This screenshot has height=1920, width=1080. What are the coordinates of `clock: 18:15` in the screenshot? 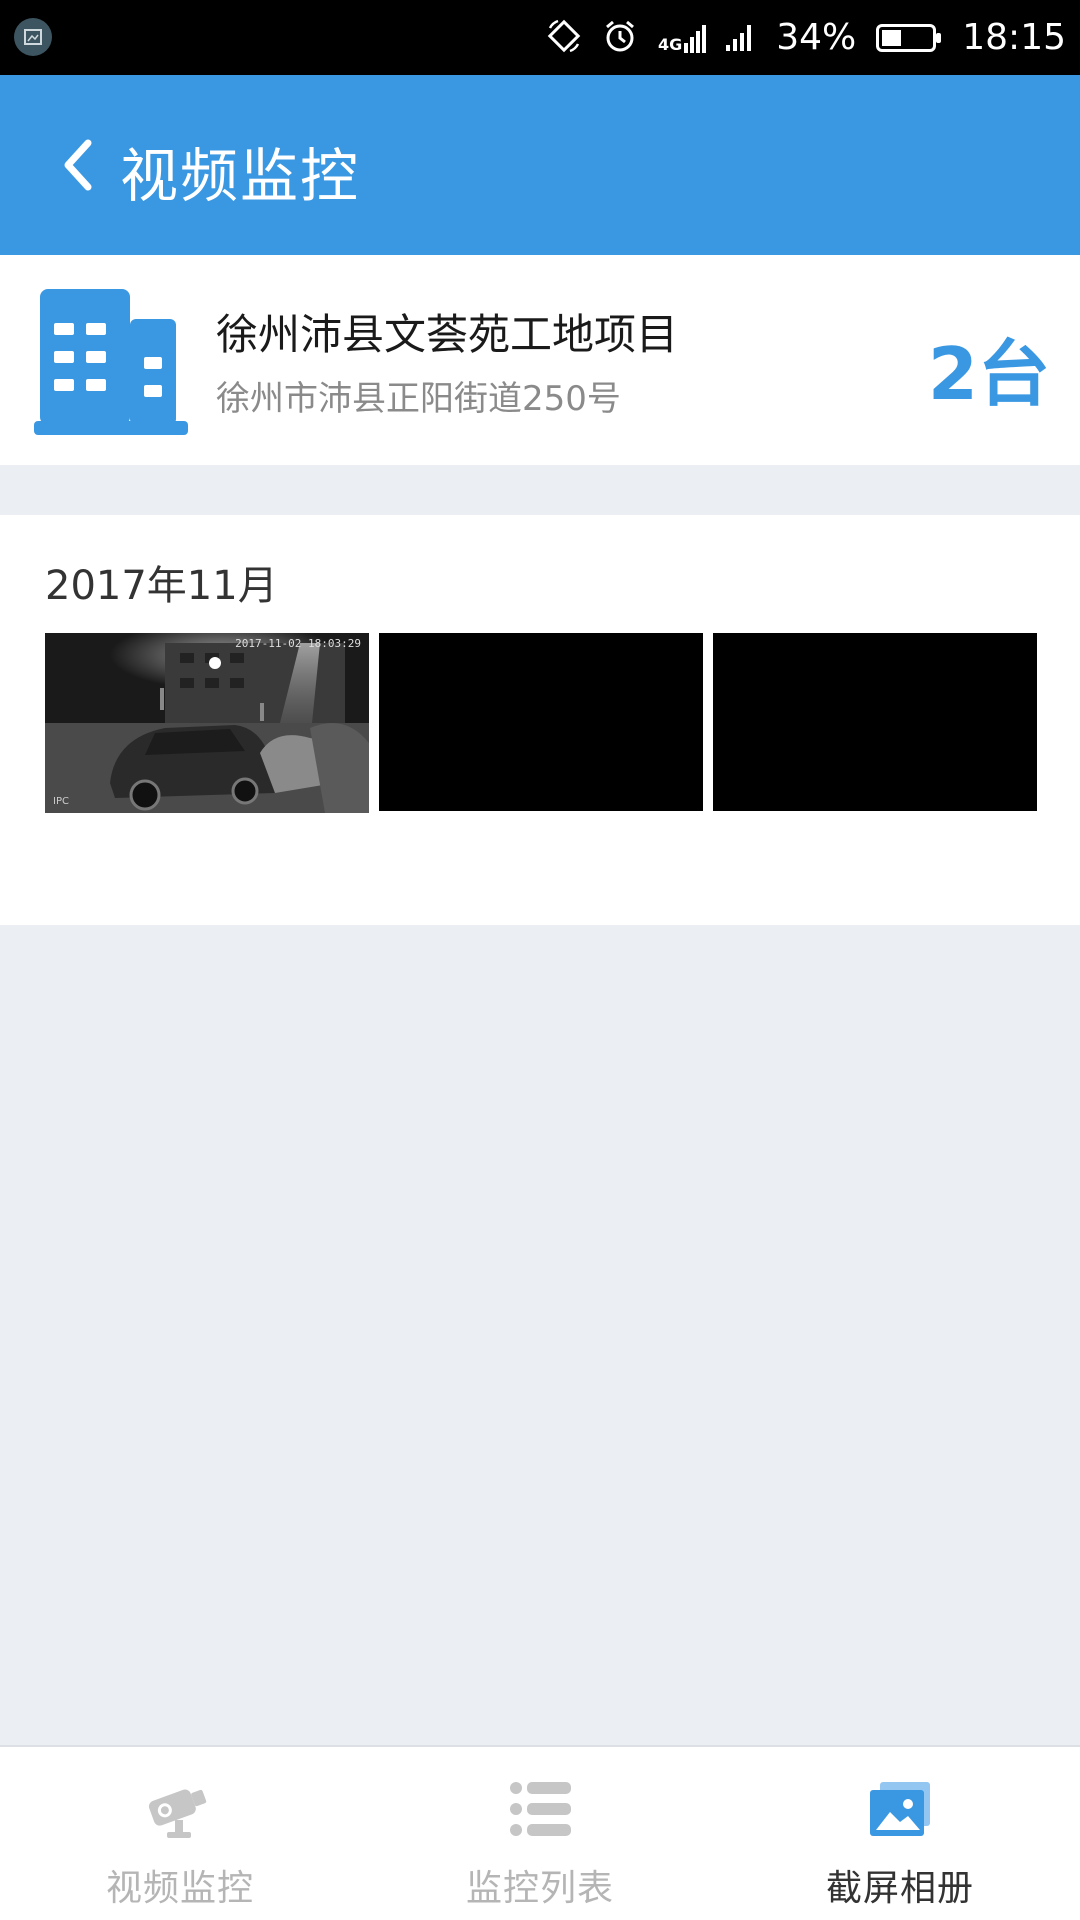 It's located at (1014, 37).